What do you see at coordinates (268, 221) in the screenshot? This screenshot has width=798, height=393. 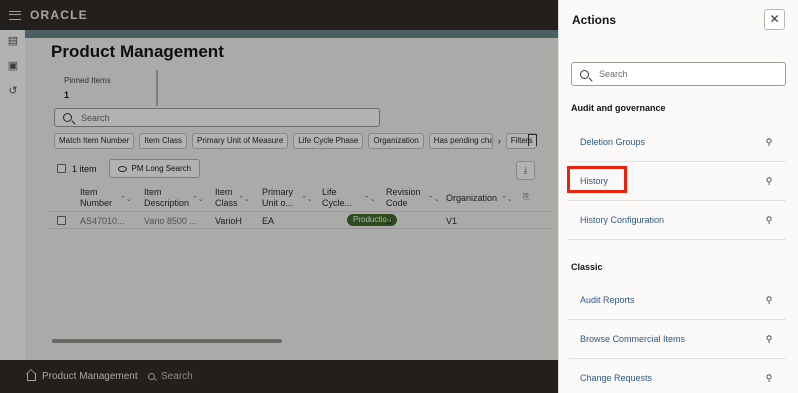 I see `cell-uom: EA` at bounding box center [268, 221].